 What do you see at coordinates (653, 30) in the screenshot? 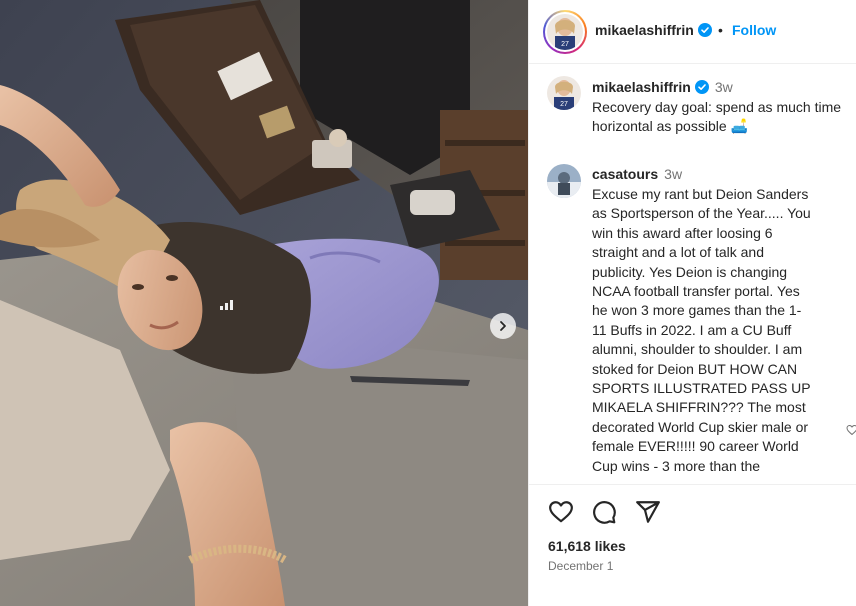
I see `header-username: mikaelashiffrin` at bounding box center [653, 30].